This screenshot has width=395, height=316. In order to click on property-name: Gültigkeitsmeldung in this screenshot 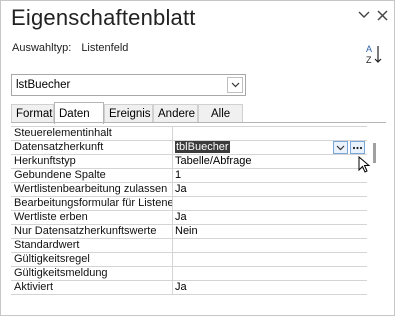, I will do `click(92, 273)`.